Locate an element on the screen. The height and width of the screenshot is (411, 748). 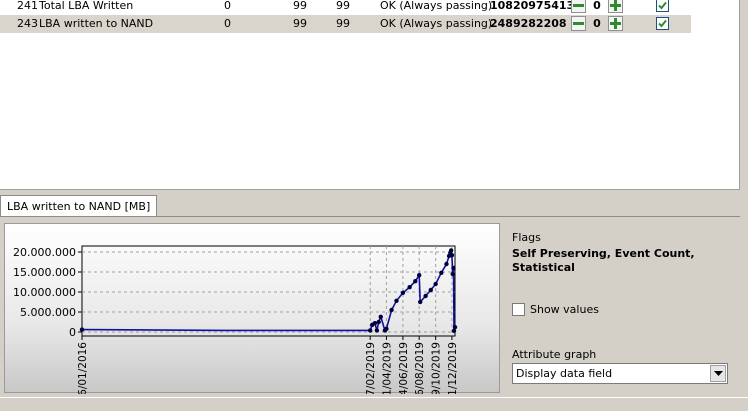
chevron-down-icon is located at coordinates (718, 373).